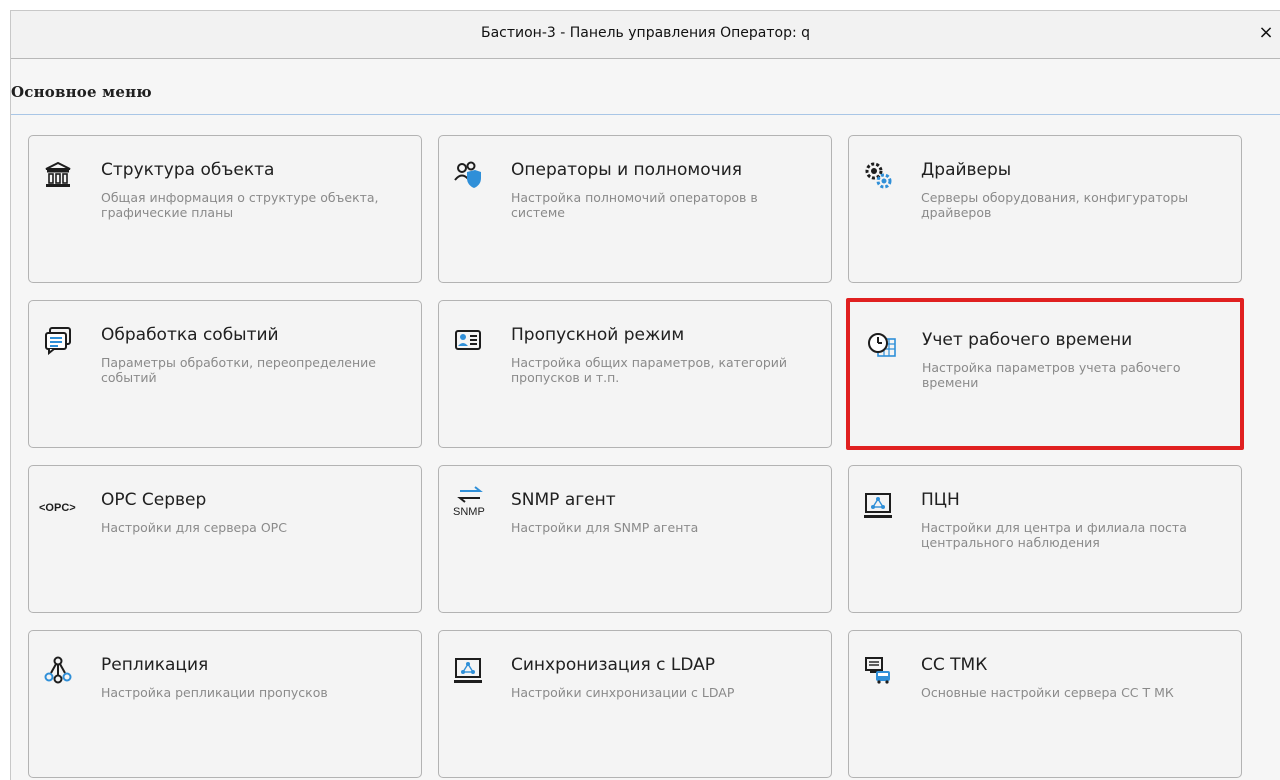 The height and width of the screenshot is (780, 1280). Describe the element at coordinates (58, 340) in the screenshot. I see `events-icon` at that location.